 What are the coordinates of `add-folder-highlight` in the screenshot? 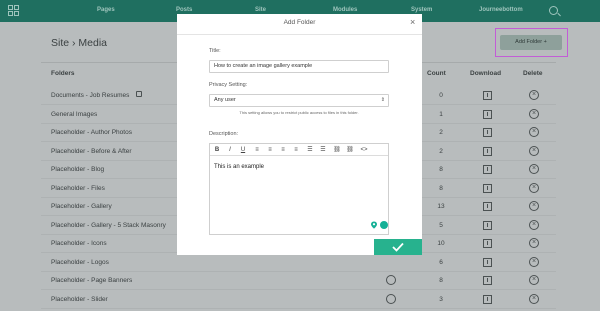 It's located at (531, 42).